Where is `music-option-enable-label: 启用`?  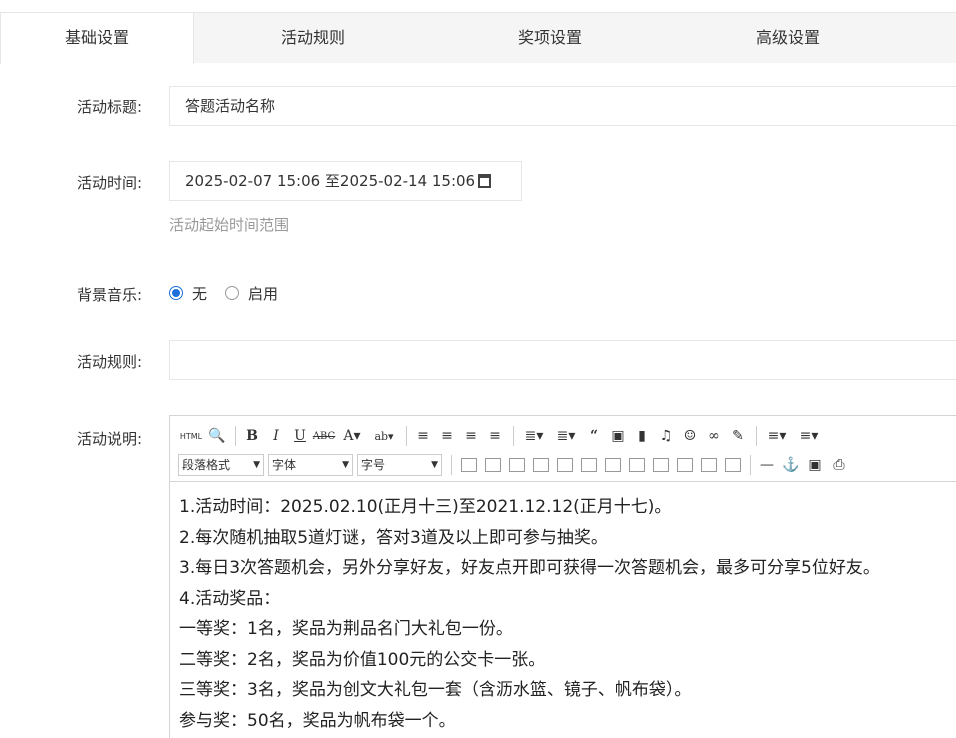 music-option-enable-label: 启用 is located at coordinates (263, 293).